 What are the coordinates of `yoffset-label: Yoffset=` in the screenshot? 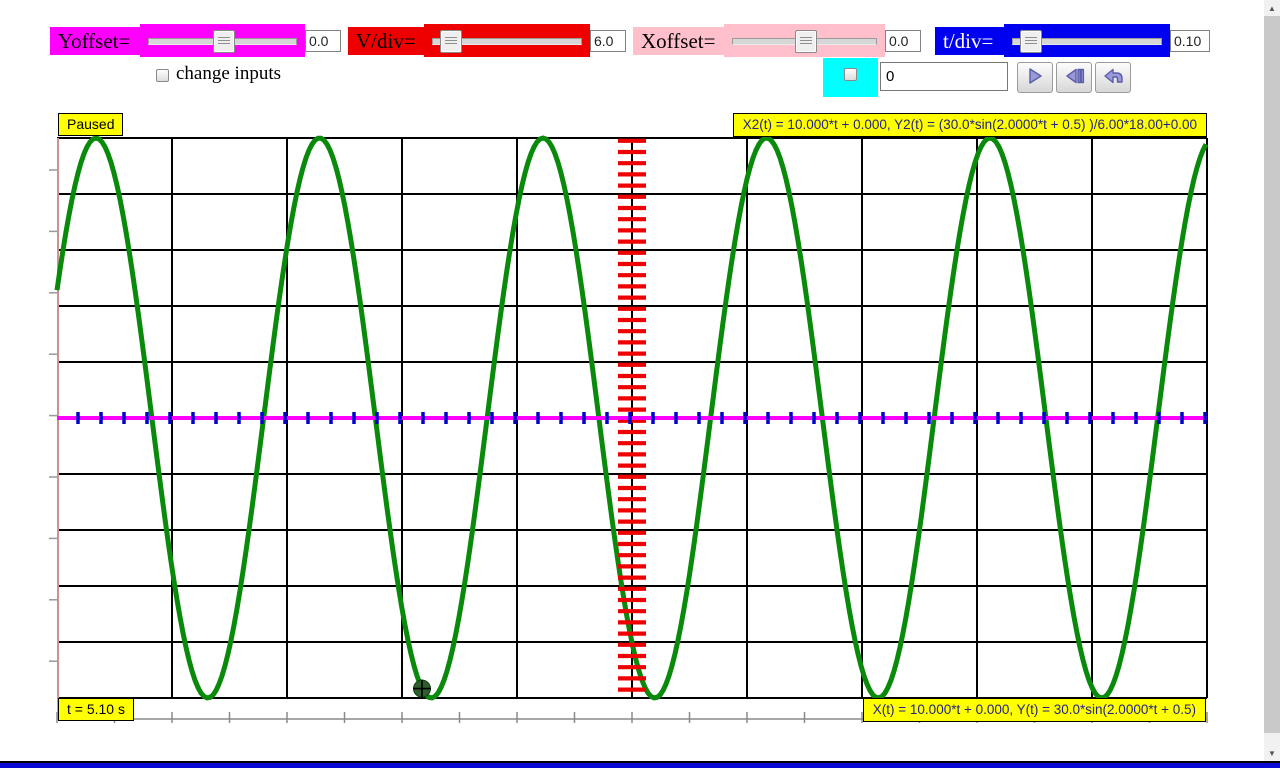 It's located at (95, 41).